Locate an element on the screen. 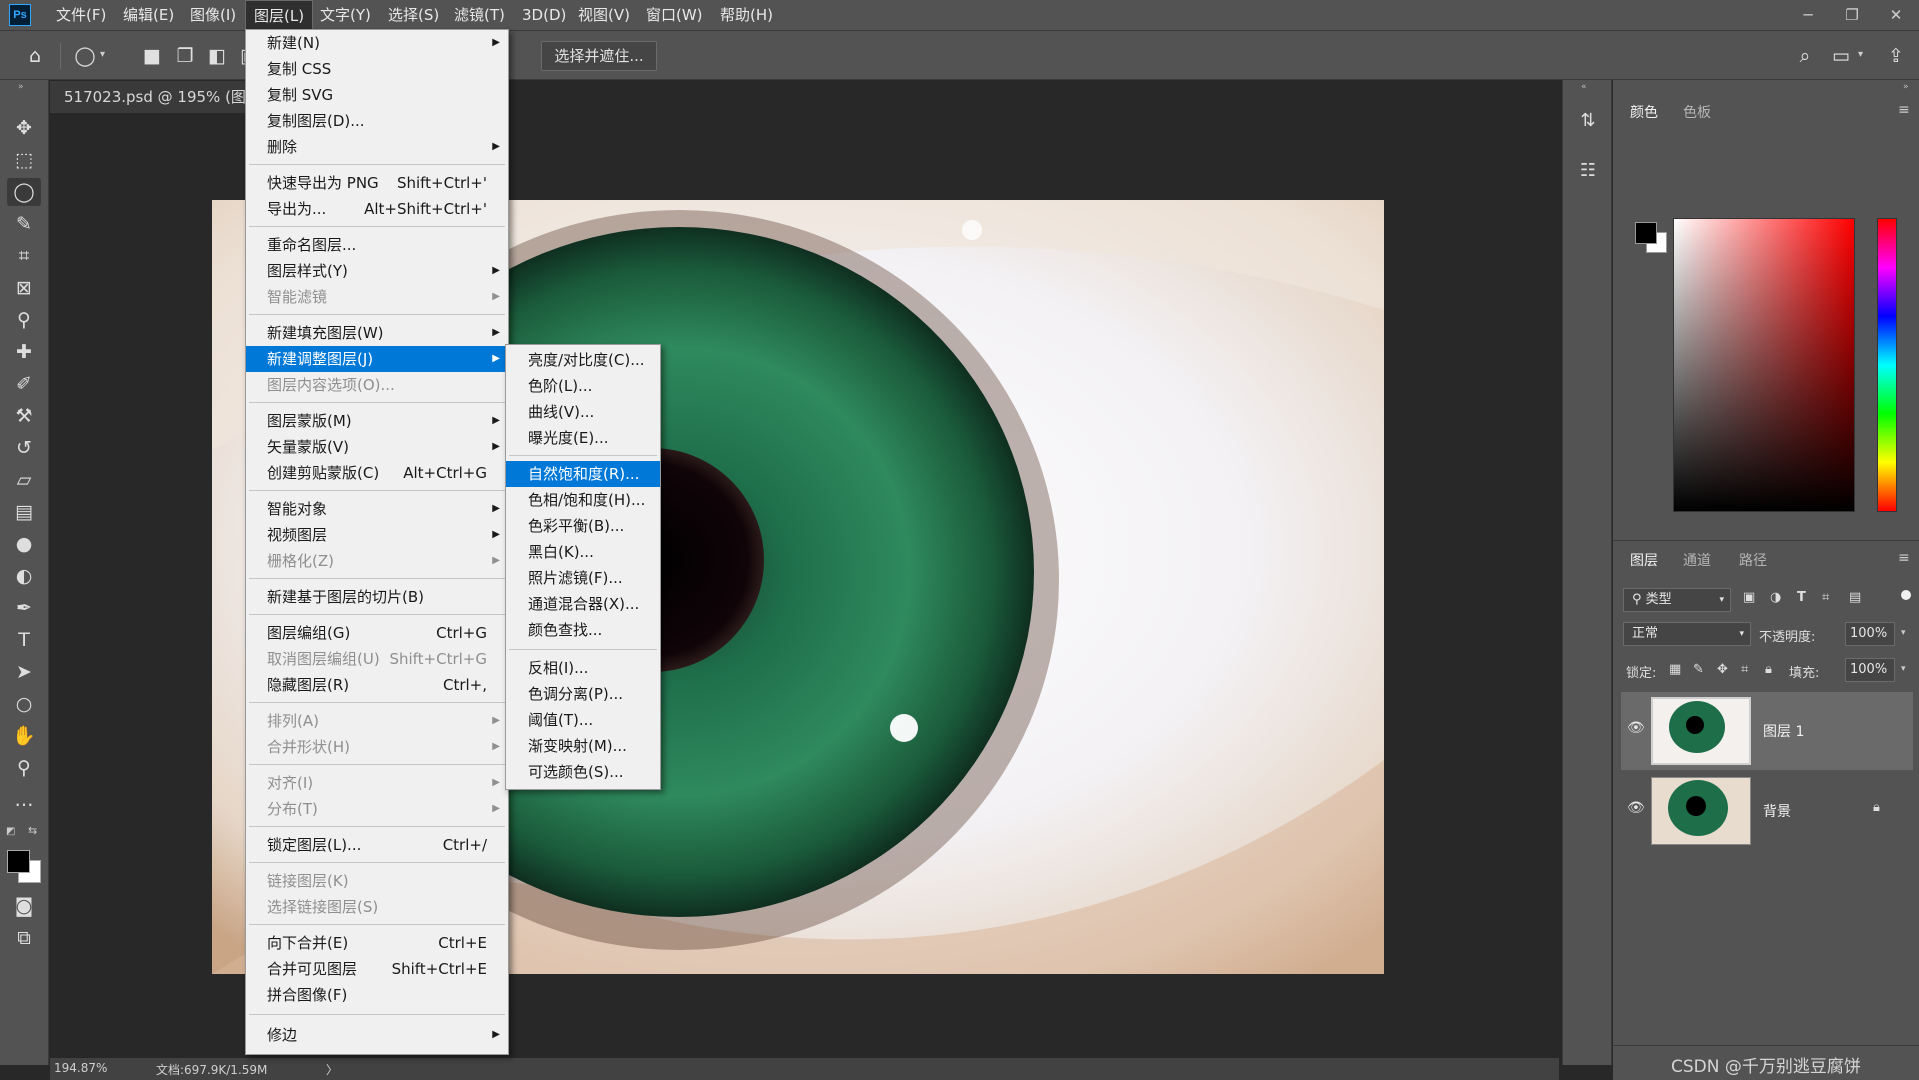 The height and width of the screenshot is (1080, 1919). menu-item-vector-mask: 矢量蒙版(V) ▶ is located at coordinates (377, 447).